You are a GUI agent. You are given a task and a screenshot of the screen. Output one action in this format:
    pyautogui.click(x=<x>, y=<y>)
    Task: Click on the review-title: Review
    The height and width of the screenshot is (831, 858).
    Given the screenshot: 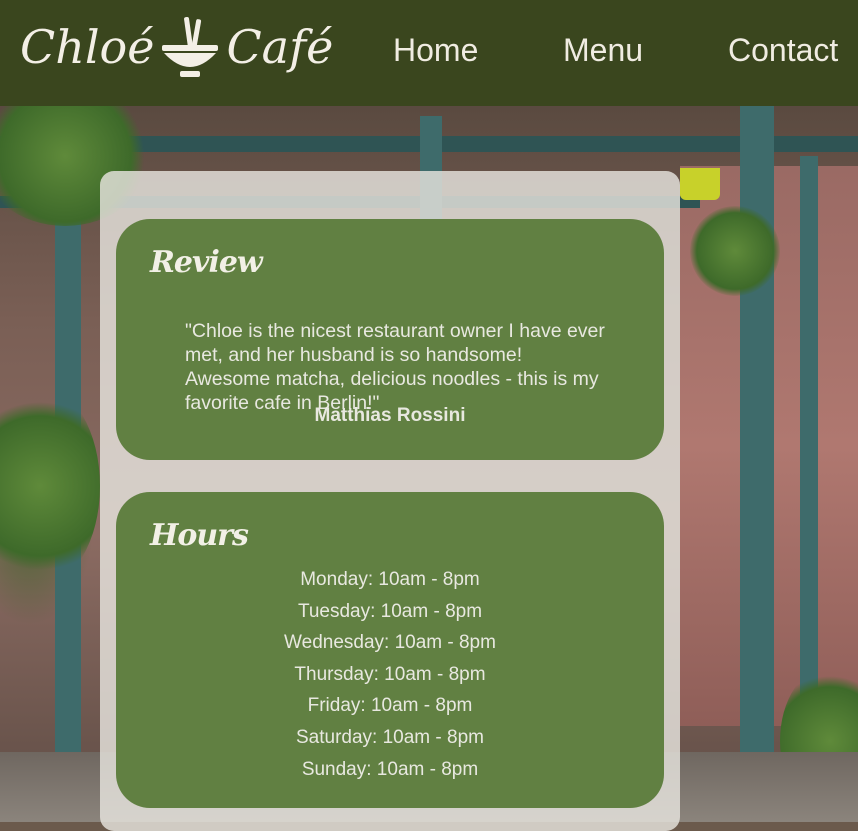 What is the action you would take?
    pyautogui.click(x=206, y=262)
    